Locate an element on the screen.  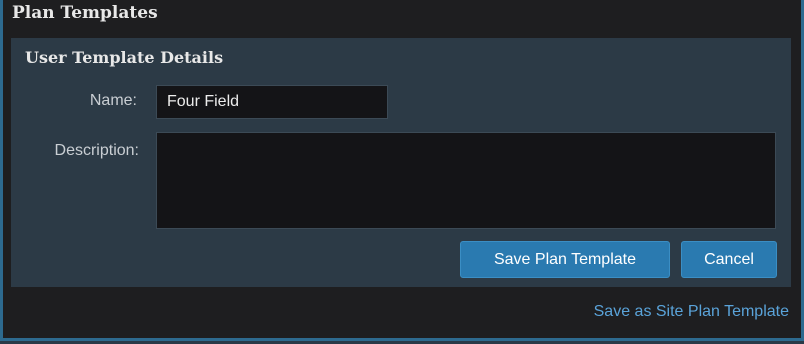
save-plan-template-button: Save Plan Template is located at coordinates (565, 259).